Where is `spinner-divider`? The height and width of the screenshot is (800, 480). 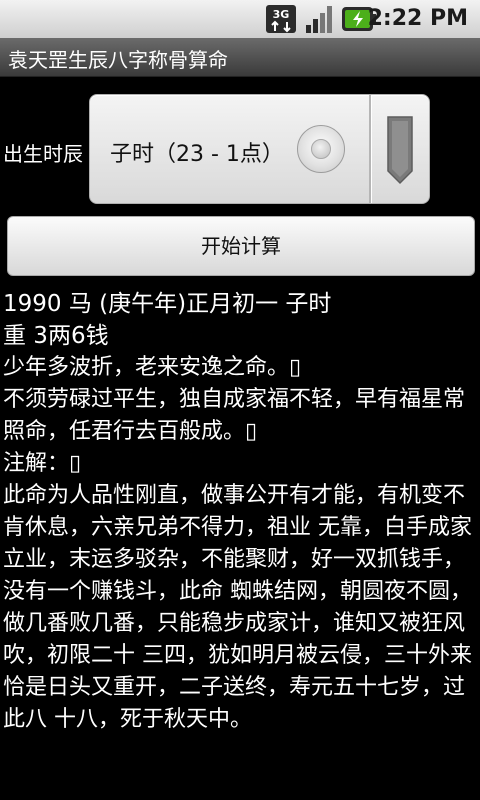 spinner-divider is located at coordinates (370, 149).